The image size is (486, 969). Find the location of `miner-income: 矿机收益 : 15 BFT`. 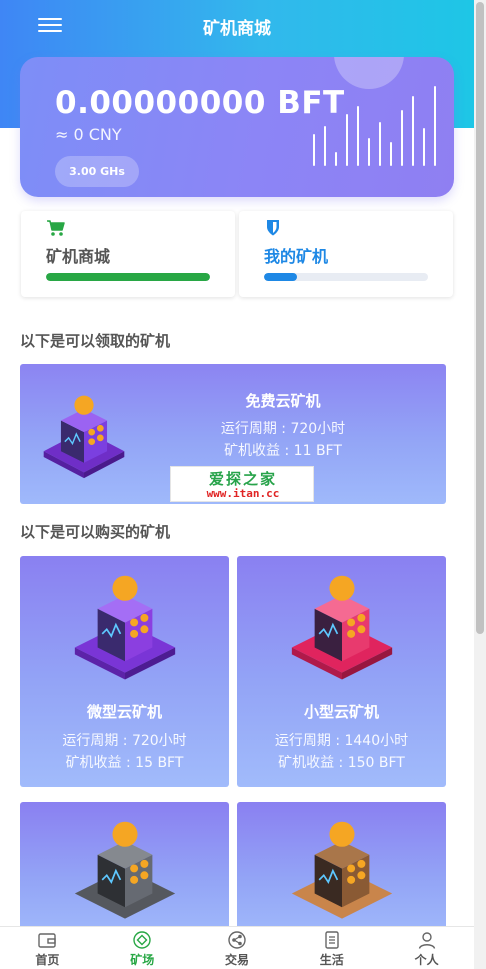

miner-income: 矿机收益 : 15 BFT is located at coordinates (124, 763).